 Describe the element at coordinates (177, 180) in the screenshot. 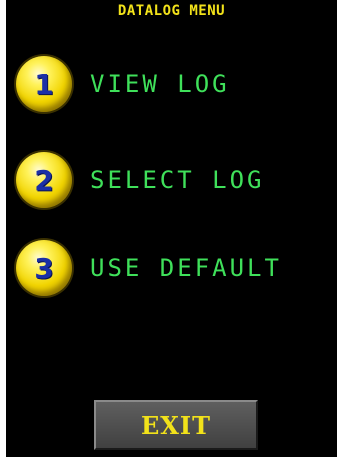

I see `menu-item-label: SELECT LOG` at that location.